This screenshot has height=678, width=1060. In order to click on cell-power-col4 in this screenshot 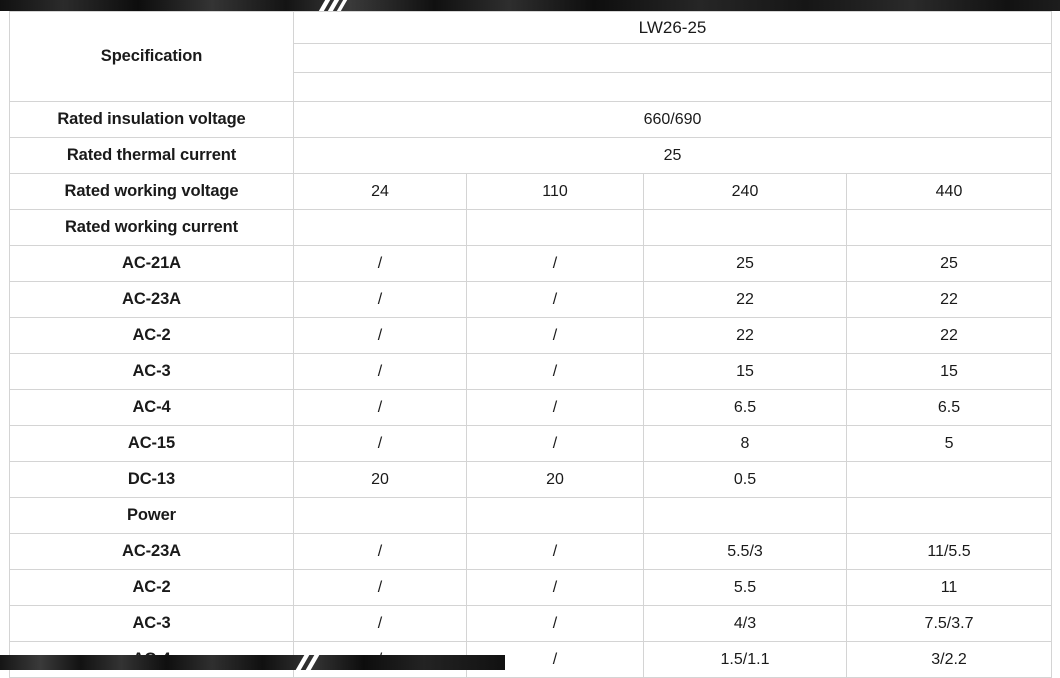, I will do `click(949, 515)`.